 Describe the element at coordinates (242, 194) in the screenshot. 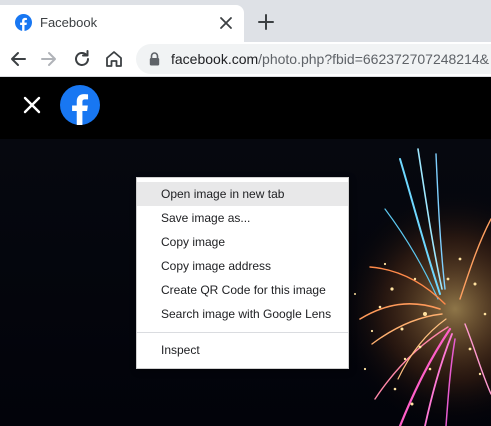

I see `menu-item-open-image-in-new-tab: Open image in new tab` at that location.